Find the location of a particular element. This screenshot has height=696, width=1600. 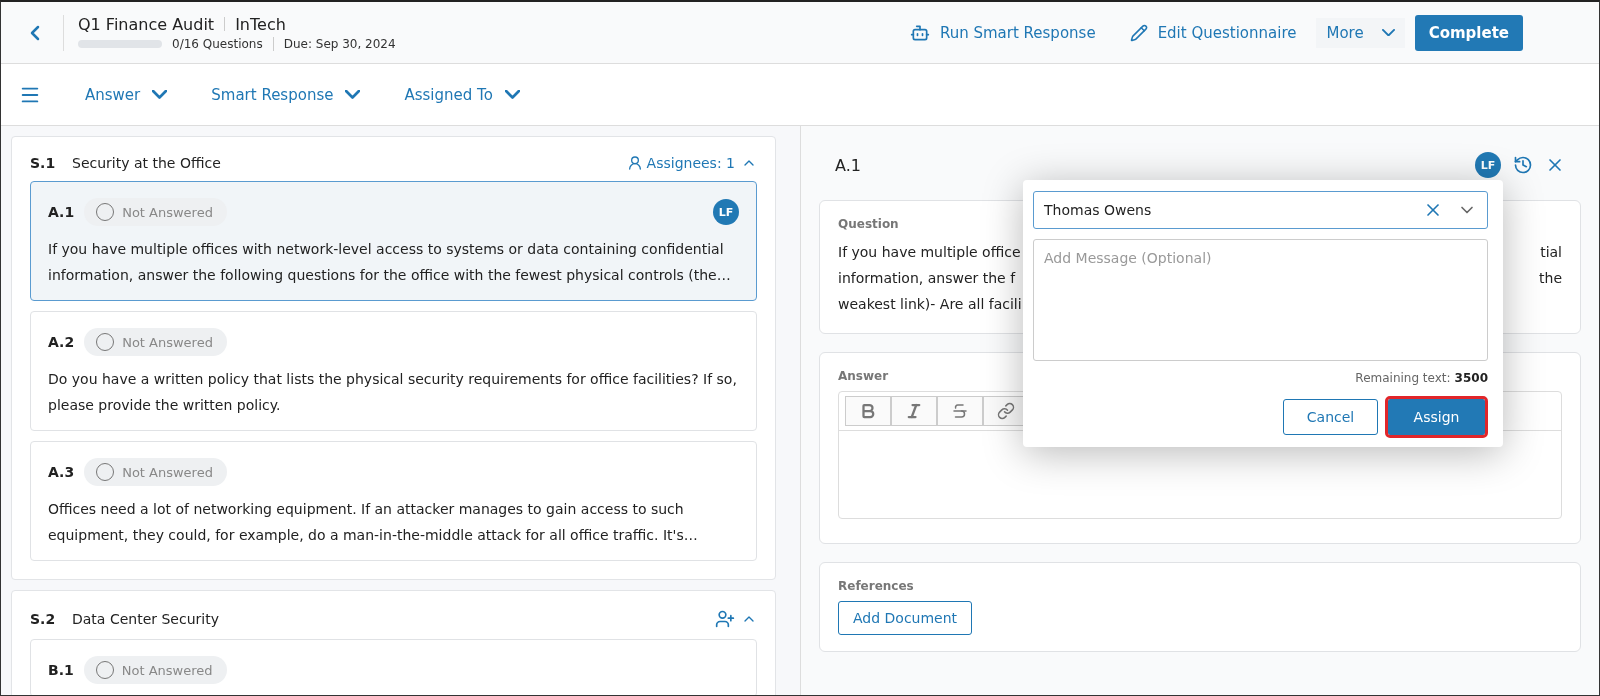

question-count: 0/16 Questions is located at coordinates (217, 43).